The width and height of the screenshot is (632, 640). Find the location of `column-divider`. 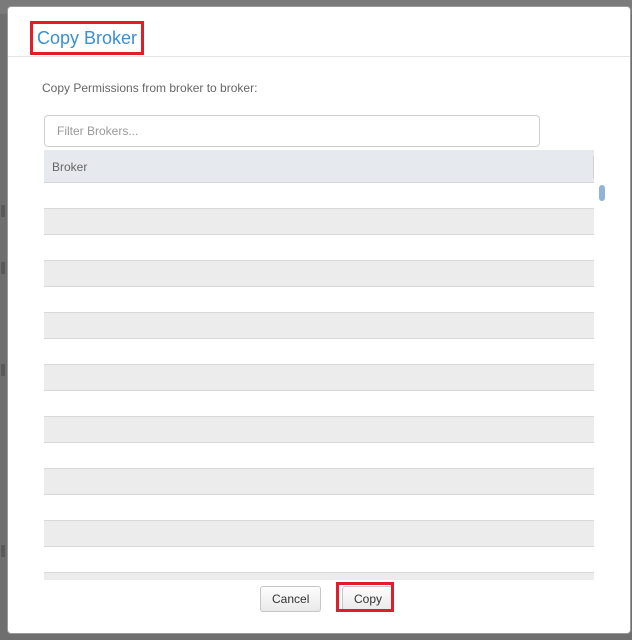

column-divider is located at coordinates (593, 167).